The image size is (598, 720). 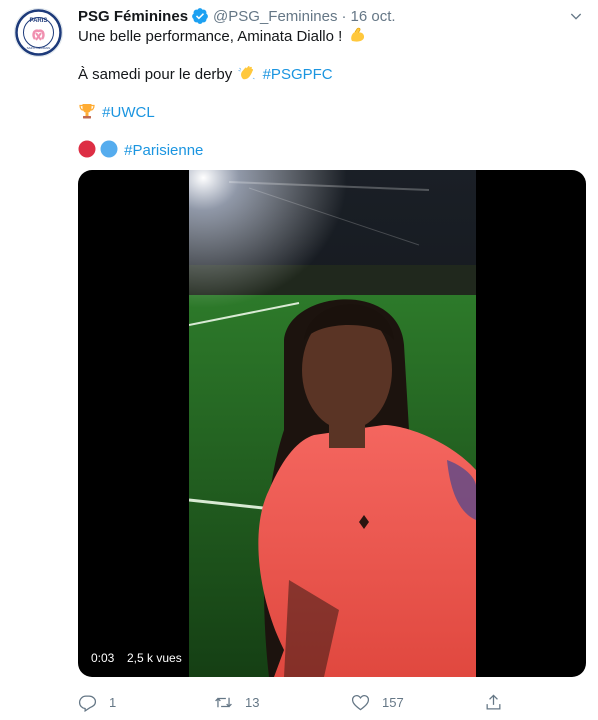 What do you see at coordinates (87, 703) in the screenshot?
I see `reply-icon` at bounding box center [87, 703].